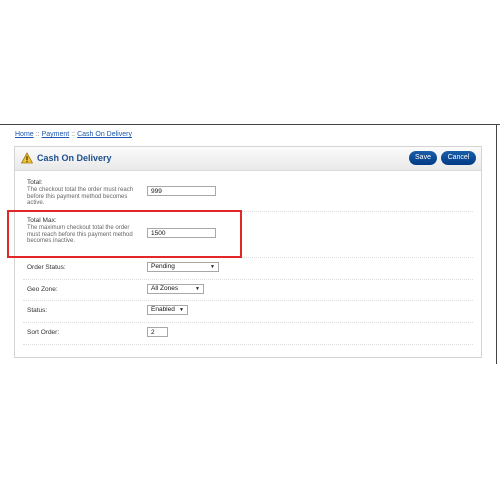  I want to click on sort-order-label: Sort Order:, so click(43, 332).